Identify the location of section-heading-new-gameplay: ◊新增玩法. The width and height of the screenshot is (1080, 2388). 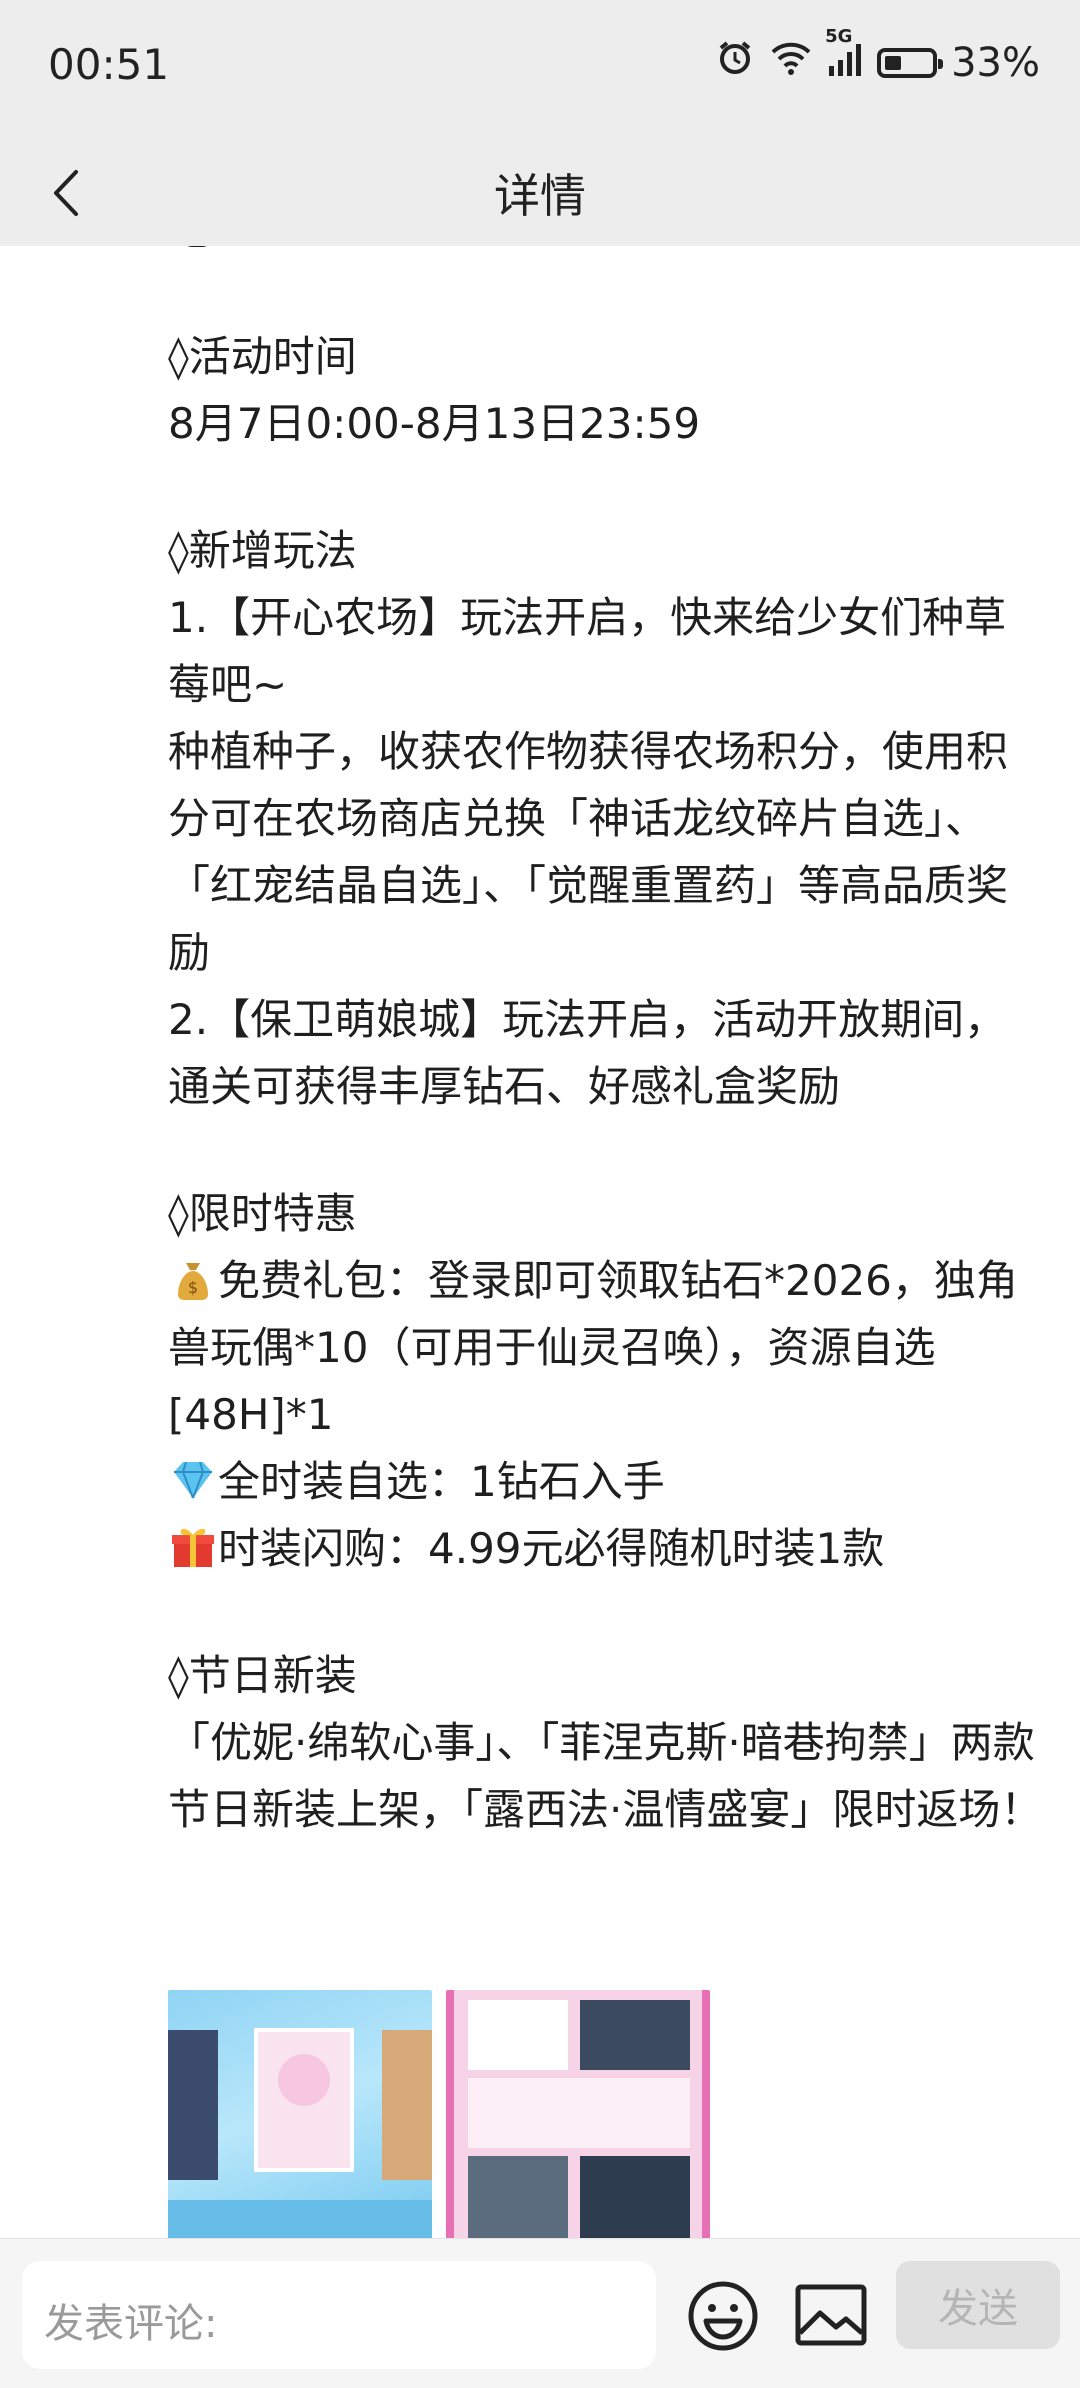
(262, 550).